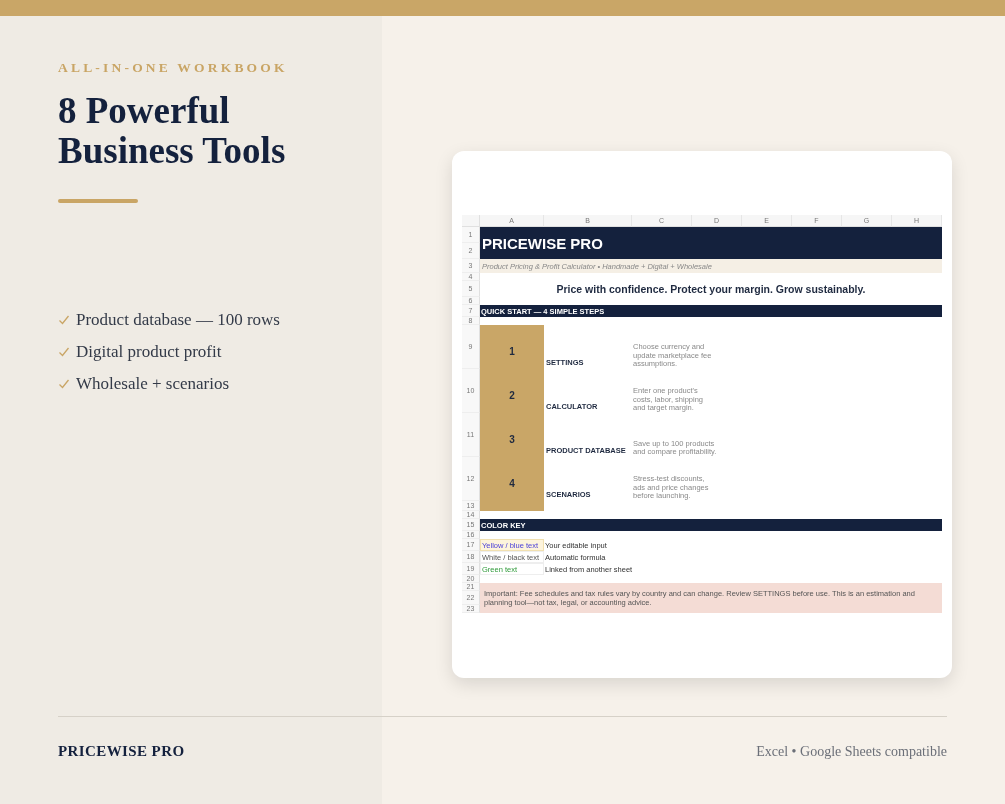 The width and height of the screenshot is (1005, 804). Describe the element at coordinates (153, 384) in the screenshot. I see `feature-text: Wholesale + scenarios` at that location.